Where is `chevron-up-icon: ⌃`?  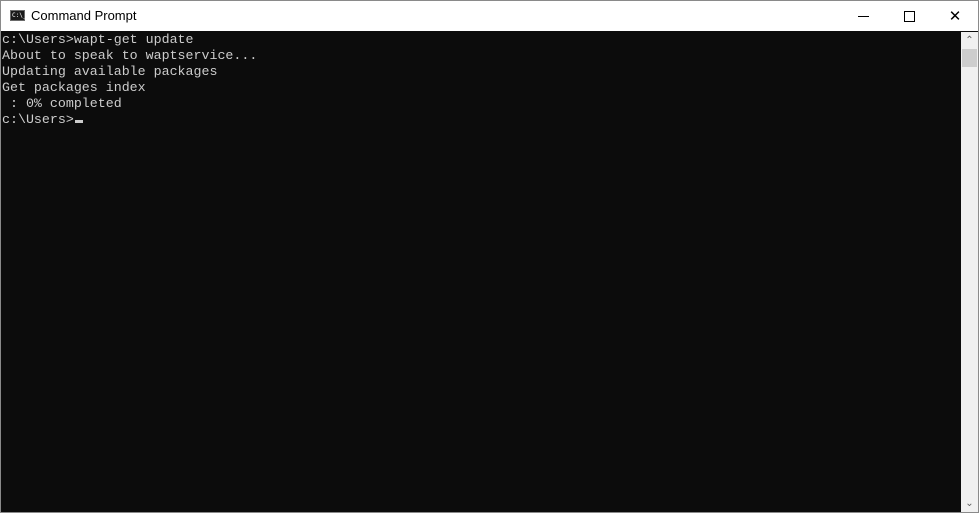 chevron-up-icon: ⌃ is located at coordinates (969, 40).